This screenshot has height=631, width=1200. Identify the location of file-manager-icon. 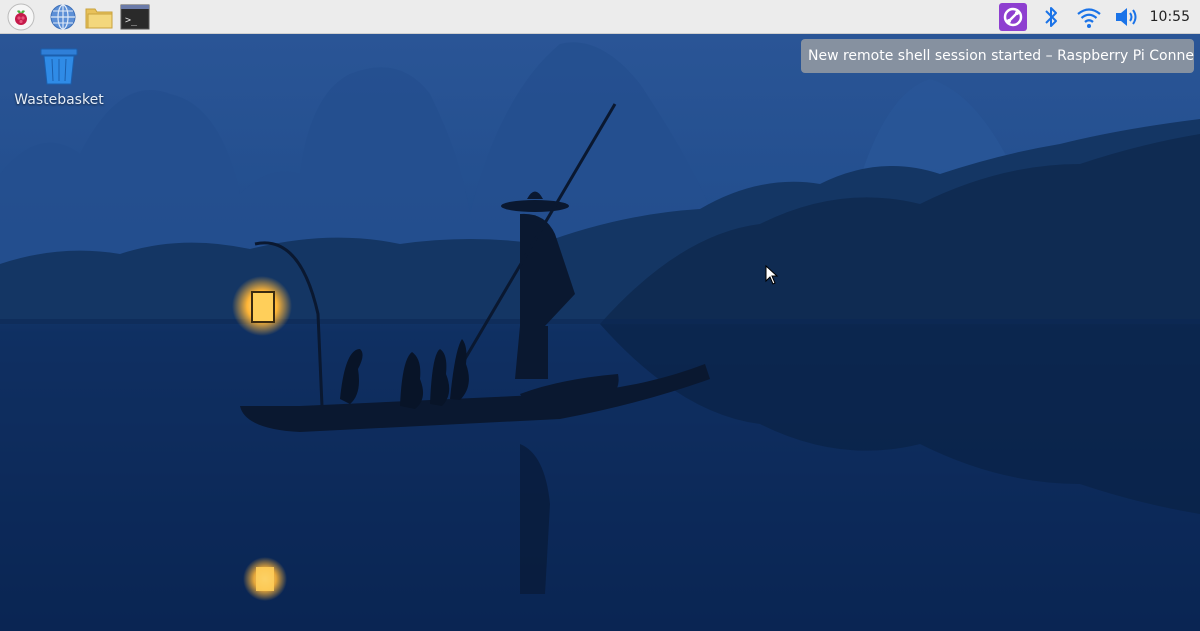
(99, 17).